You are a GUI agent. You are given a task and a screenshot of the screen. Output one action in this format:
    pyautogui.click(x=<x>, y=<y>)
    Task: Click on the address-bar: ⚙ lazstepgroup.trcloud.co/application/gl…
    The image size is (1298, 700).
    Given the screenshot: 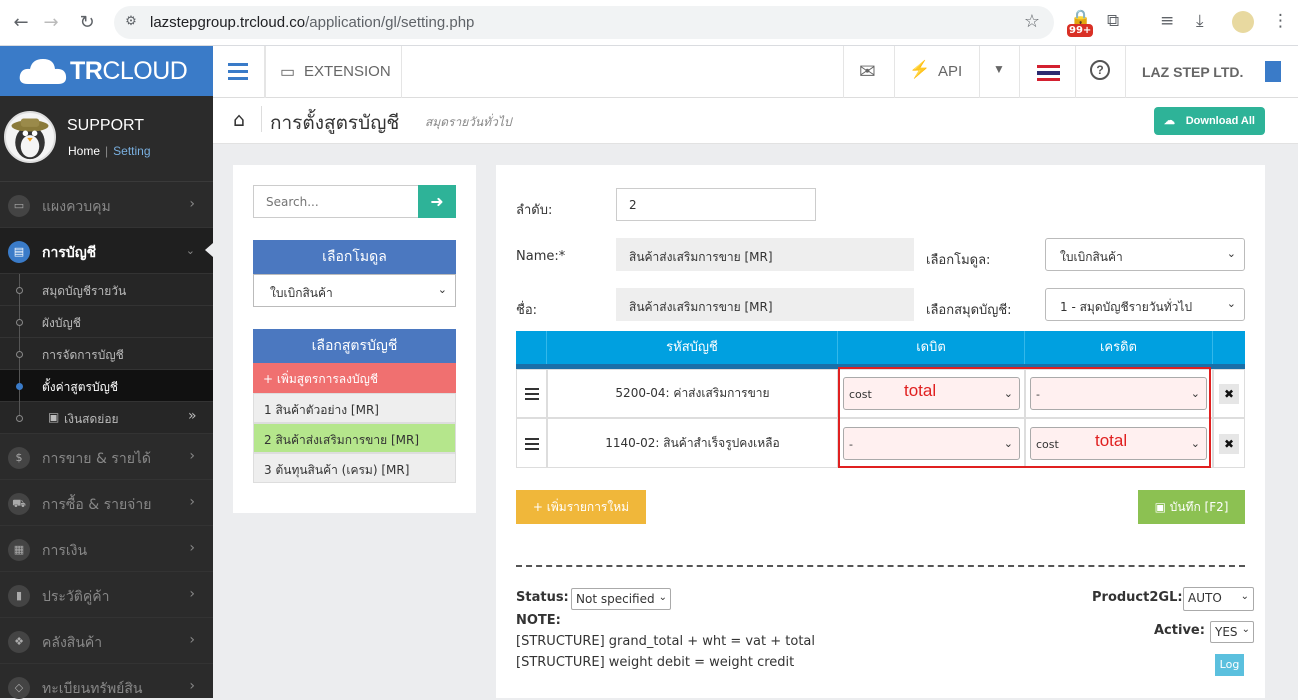 What is the action you would take?
    pyautogui.click(x=584, y=22)
    